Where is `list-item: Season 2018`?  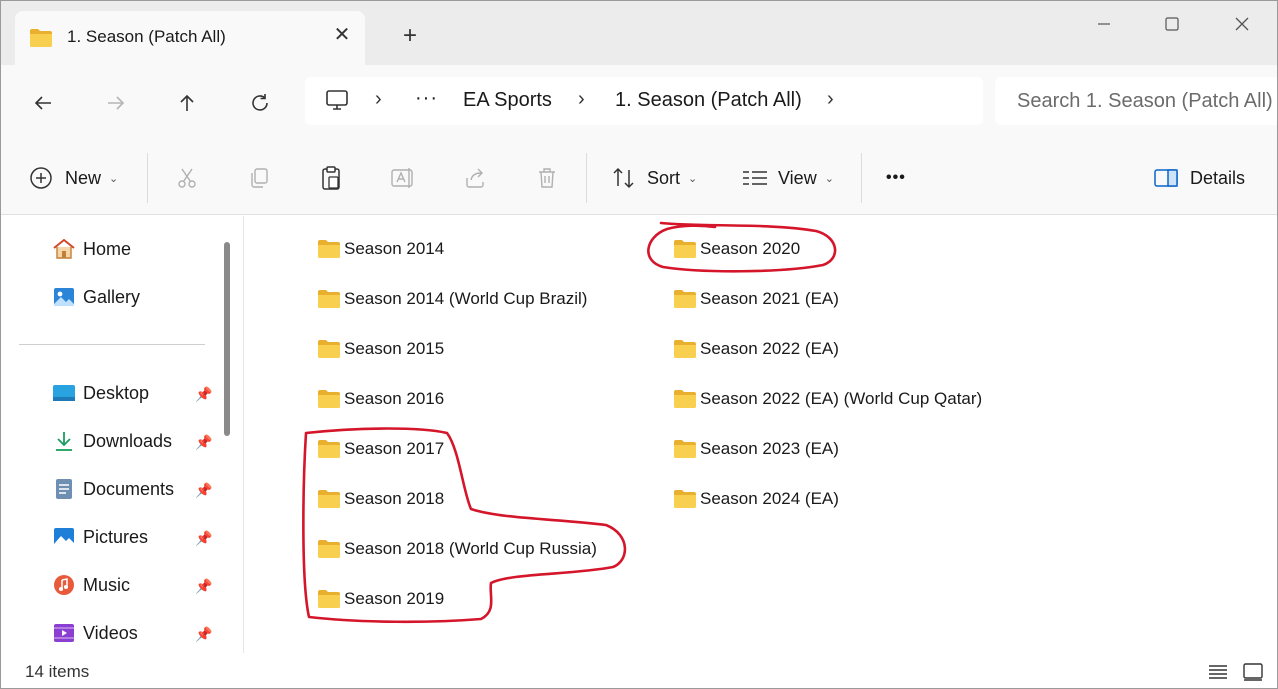 list-item: Season 2018 is located at coordinates (380, 499).